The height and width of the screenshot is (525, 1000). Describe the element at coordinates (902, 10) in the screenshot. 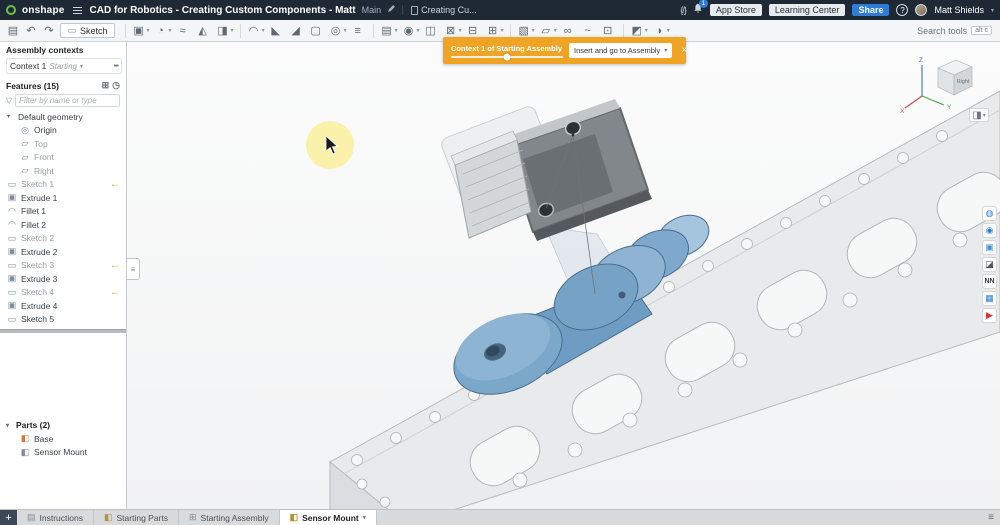

I see `help-button: ?` at that location.